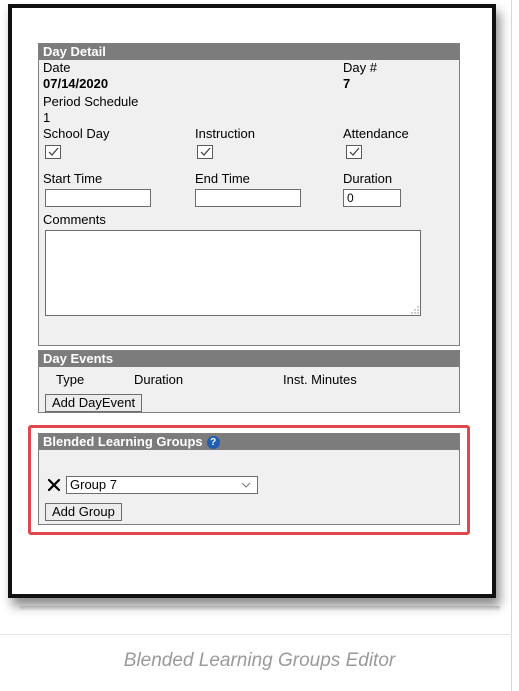 The width and height of the screenshot is (519, 691). Describe the element at coordinates (249, 480) in the screenshot. I see `highlight-box` at that location.